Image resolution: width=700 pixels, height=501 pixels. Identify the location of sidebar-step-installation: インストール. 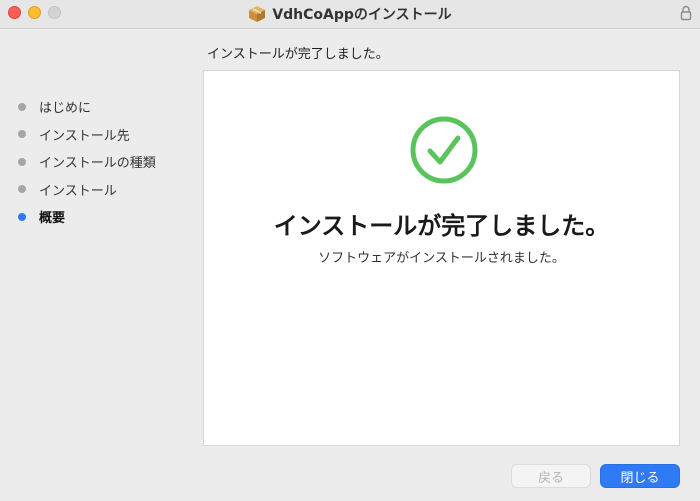
(104, 190).